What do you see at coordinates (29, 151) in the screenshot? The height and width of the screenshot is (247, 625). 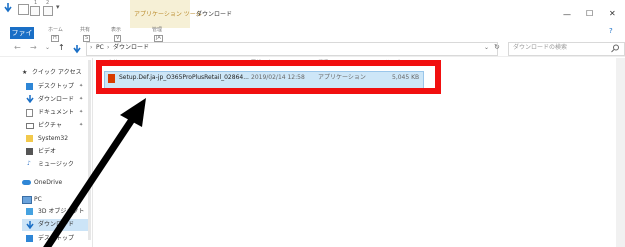 I see `videos-icon` at bounding box center [29, 151].